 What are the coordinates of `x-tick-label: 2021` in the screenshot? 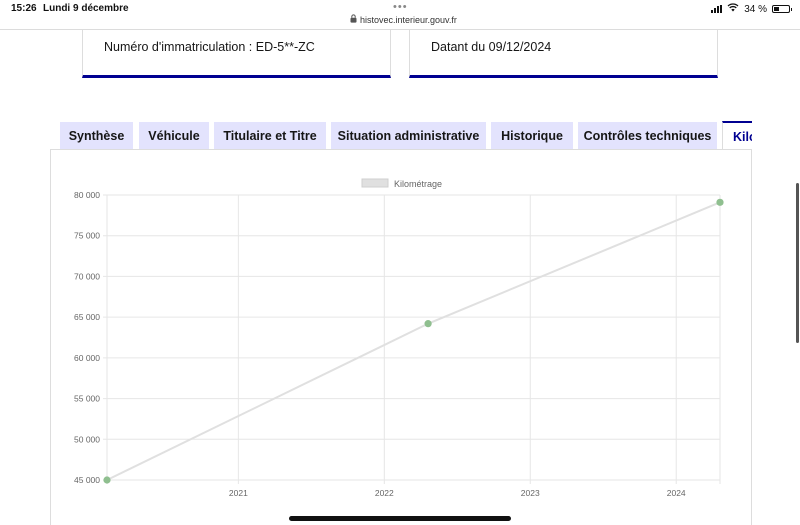 It's located at (238, 493).